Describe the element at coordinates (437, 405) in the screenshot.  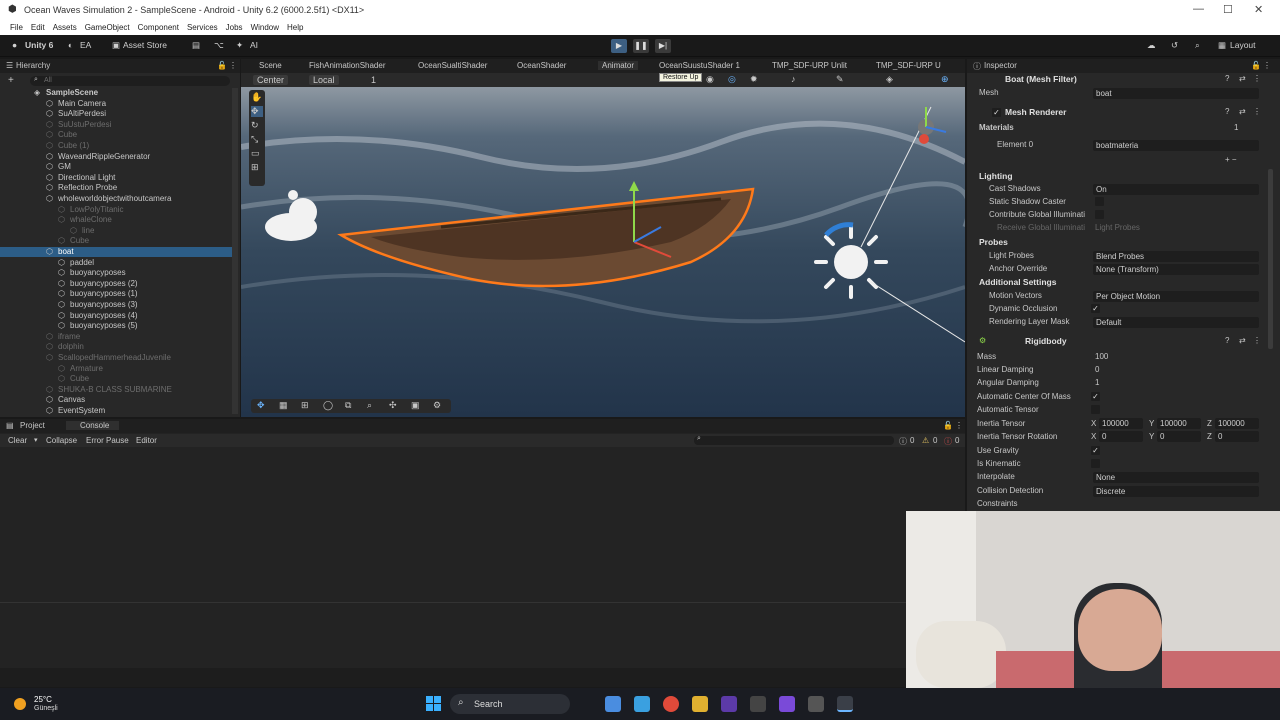
I see `overlay-settings-icon: ⚙` at that location.